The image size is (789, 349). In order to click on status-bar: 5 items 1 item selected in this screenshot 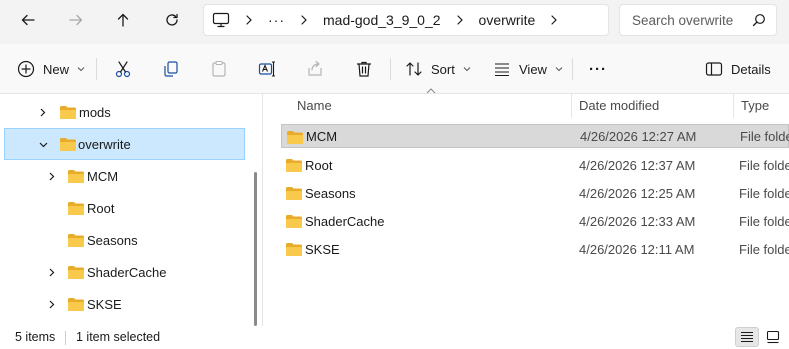, I will do `click(394, 337)`.